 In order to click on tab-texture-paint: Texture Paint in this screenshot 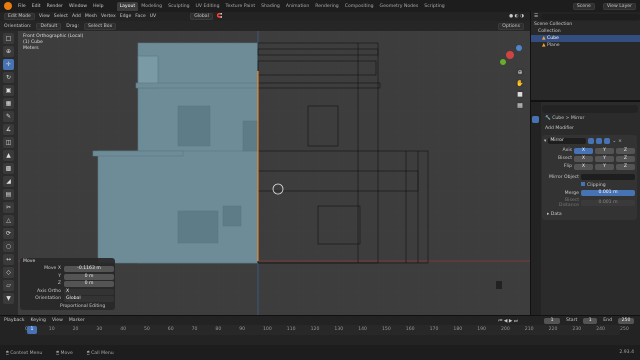, I will do `click(241, 6)`.